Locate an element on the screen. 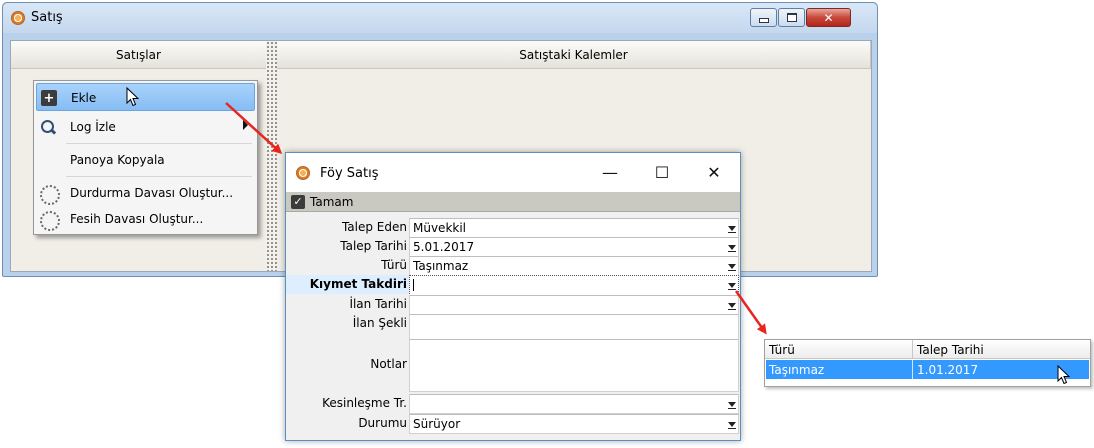 This screenshot has width=1094, height=448. arrow-ekle-to-dialog is located at coordinates (254, 128).